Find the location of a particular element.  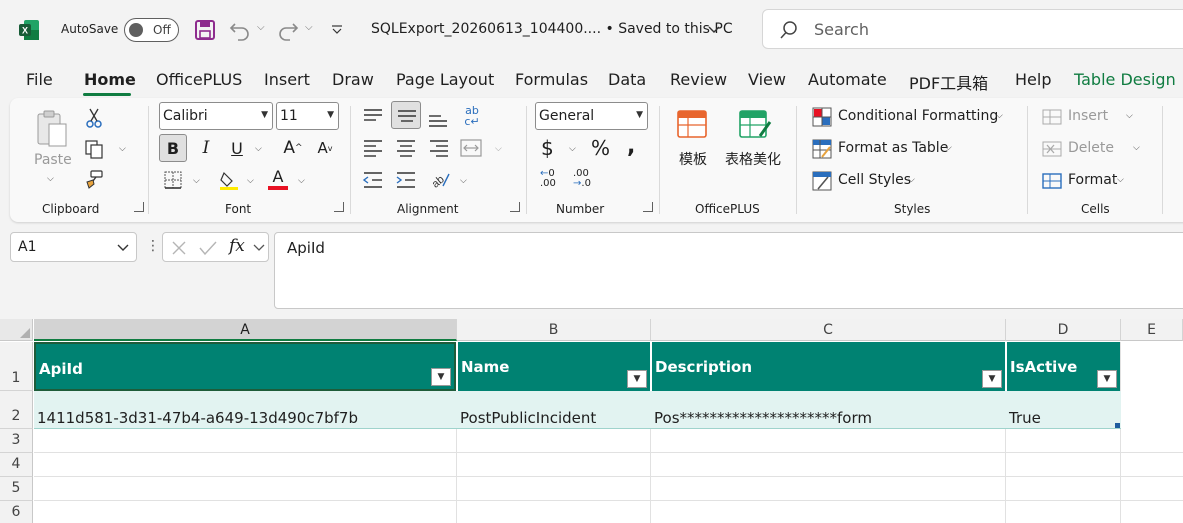

tab-officeplus: OfficePLUS is located at coordinates (199, 79).